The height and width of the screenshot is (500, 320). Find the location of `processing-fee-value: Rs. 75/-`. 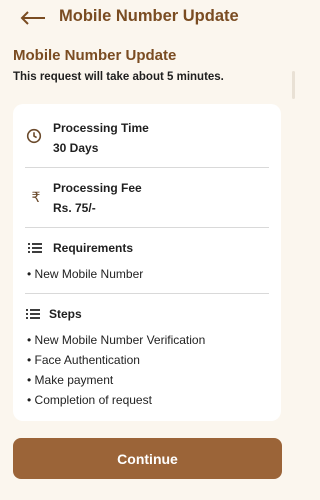

processing-fee-value: Rs. 75/- is located at coordinates (74, 208).